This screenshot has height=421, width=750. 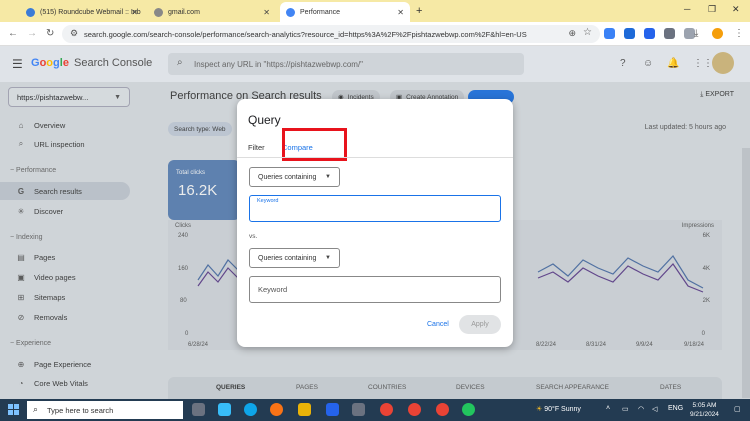 What do you see at coordinates (184, 12) in the screenshot?
I see `tab-label: gmail.com` at bounding box center [184, 12].